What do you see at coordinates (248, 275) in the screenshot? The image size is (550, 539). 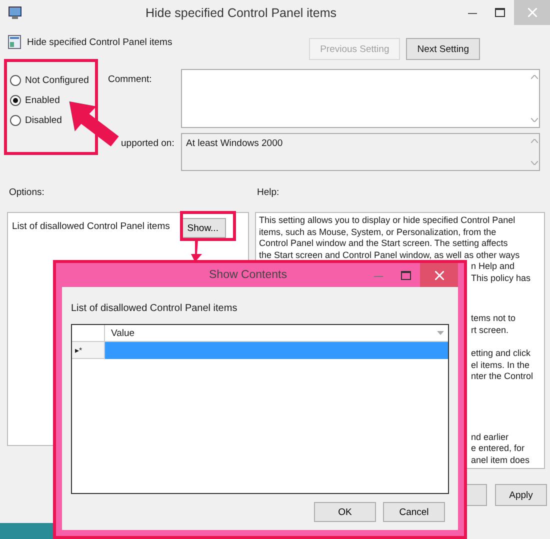 I see `dialog-title: Show Contents` at bounding box center [248, 275].